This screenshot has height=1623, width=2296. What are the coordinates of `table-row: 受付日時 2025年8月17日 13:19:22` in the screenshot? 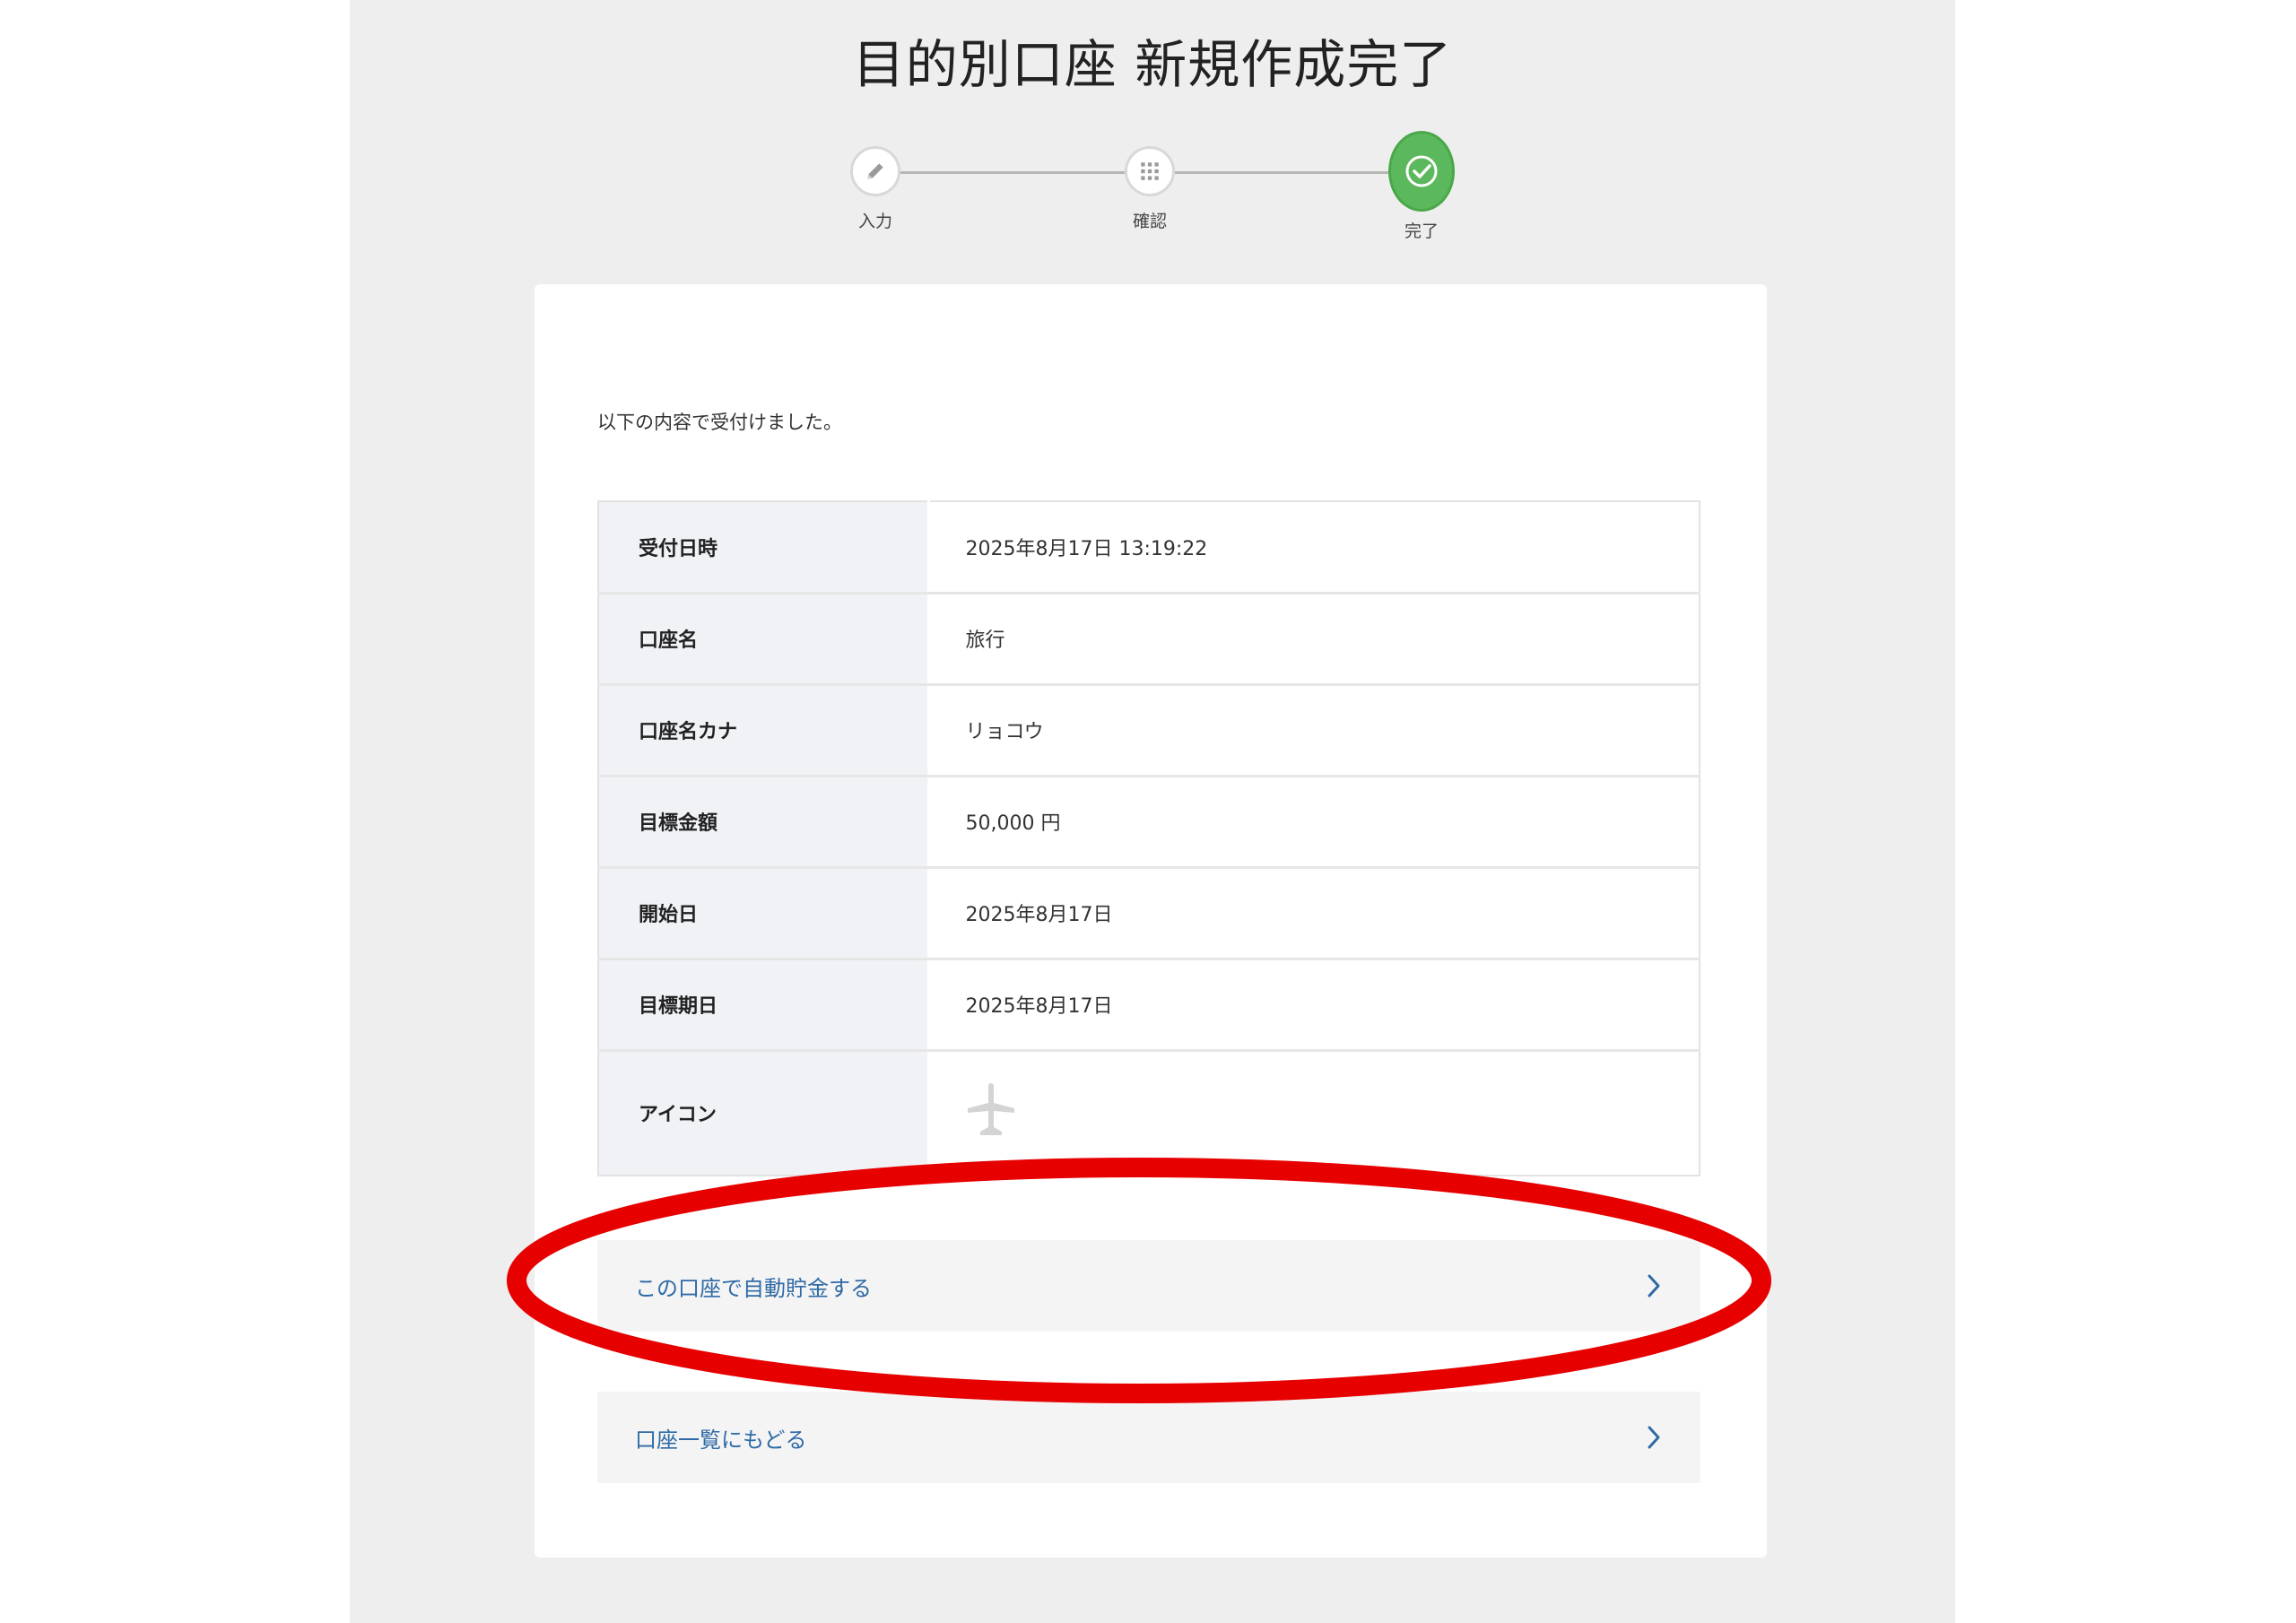 It's located at (1149, 548).